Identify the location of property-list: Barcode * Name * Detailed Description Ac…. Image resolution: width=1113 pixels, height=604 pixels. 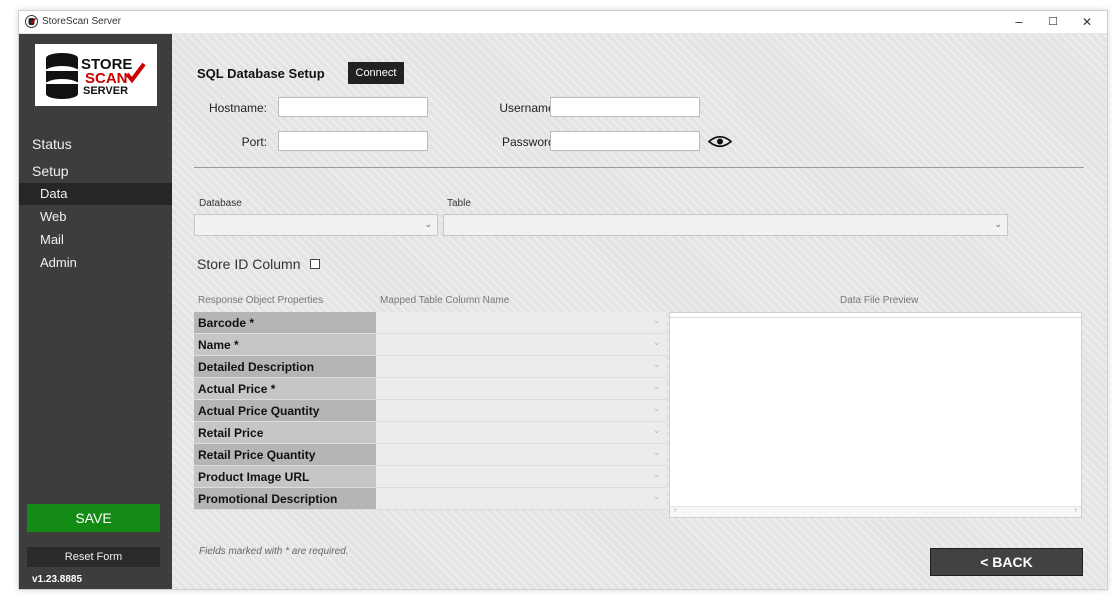
(285, 411).